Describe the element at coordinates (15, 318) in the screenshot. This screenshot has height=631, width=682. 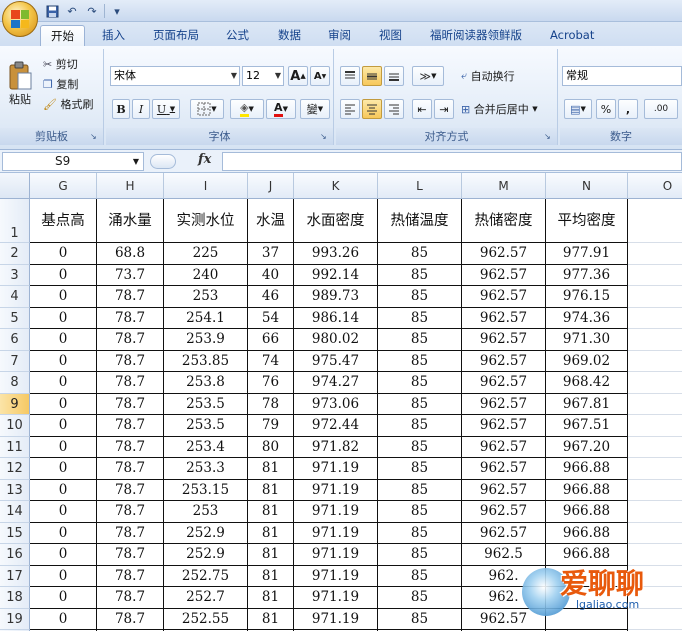
I see `row-header-5: 5` at that location.